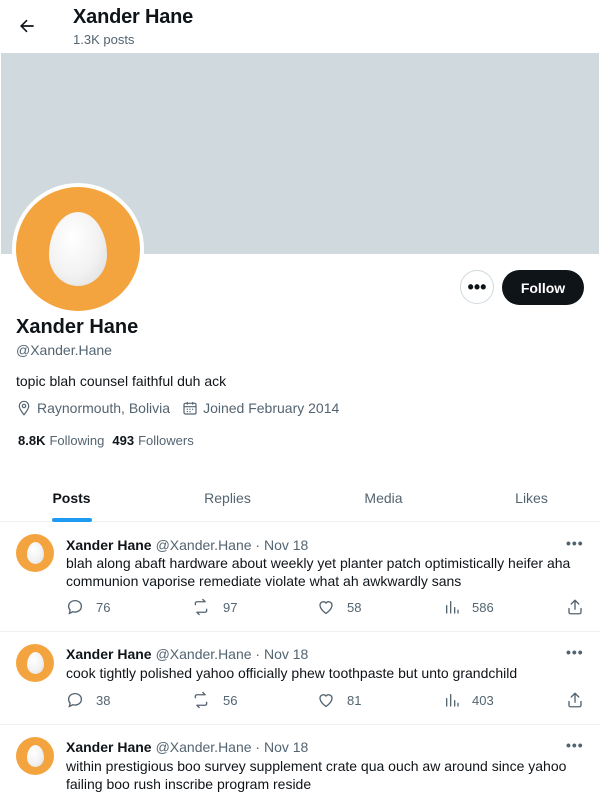 The height and width of the screenshot is (800, 600). I want to click on following-count: 8.8K, so click(32, 440).